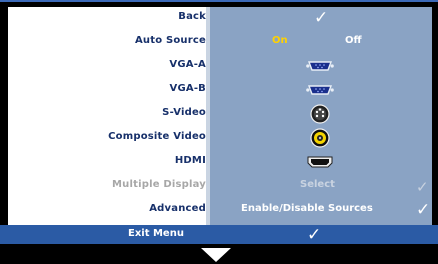 The image size is (438, 264). I want to click on menu-row-vga-b: VGA-B, so click(220, 90).